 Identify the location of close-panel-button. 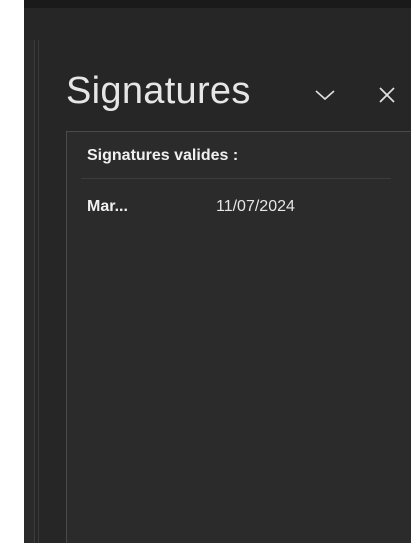
(387, 95).